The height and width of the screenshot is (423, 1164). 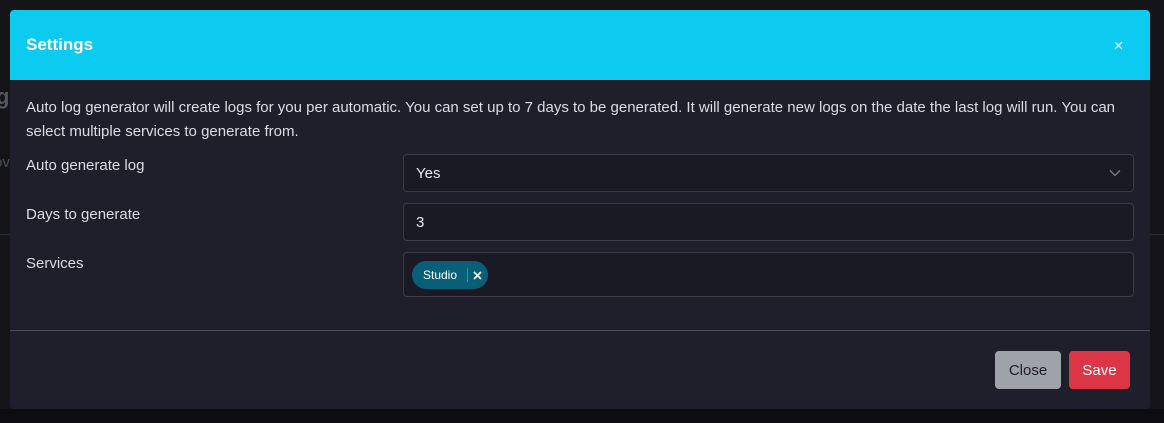 What do you see at coordinates (83, 214) in the screenshot?
I see `days-label: Days to generate` at bounding box center [83, 214].